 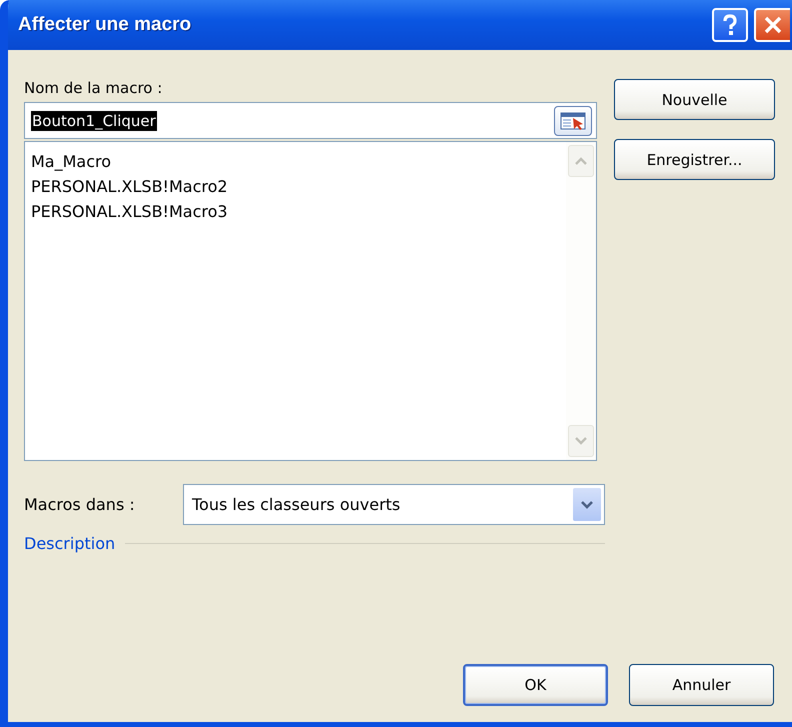 What do you see at coordinates (535, 685) in the screenshot?
I see `dialog-button: OK` at bounding box center [535, 685].